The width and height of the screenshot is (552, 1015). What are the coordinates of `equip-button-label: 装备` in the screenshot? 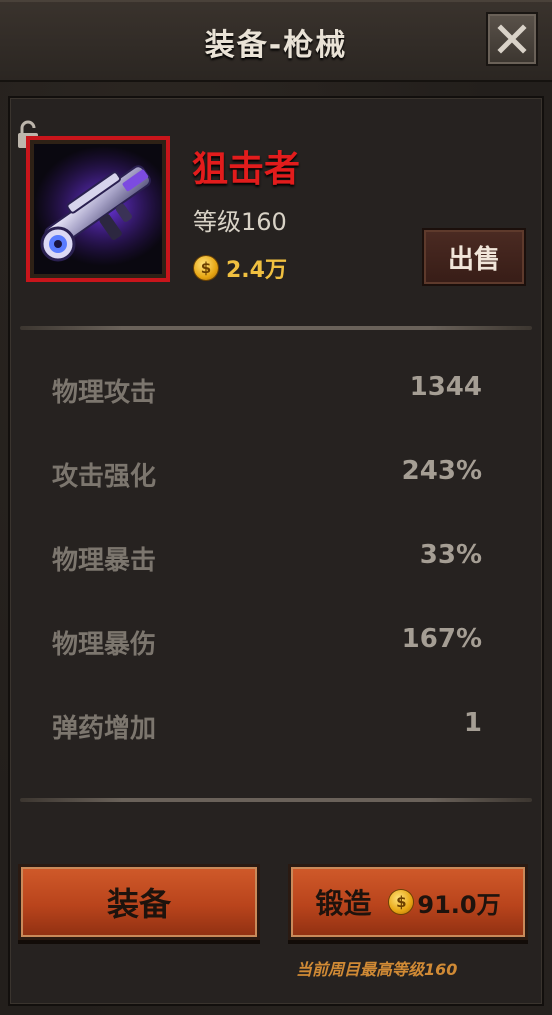 It's located at (138, 904).